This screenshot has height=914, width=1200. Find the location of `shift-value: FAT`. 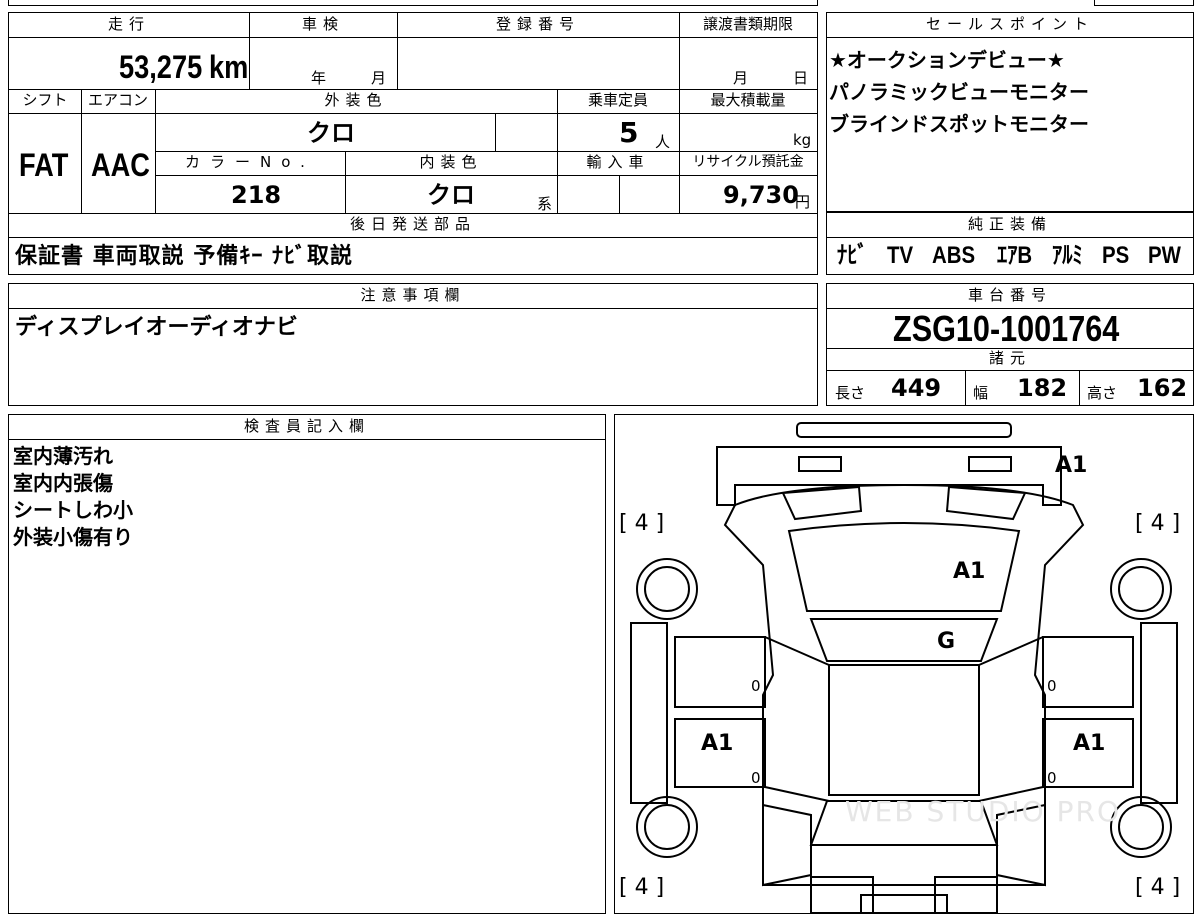

shift-value: FAT is located at coordinates (44, 165).